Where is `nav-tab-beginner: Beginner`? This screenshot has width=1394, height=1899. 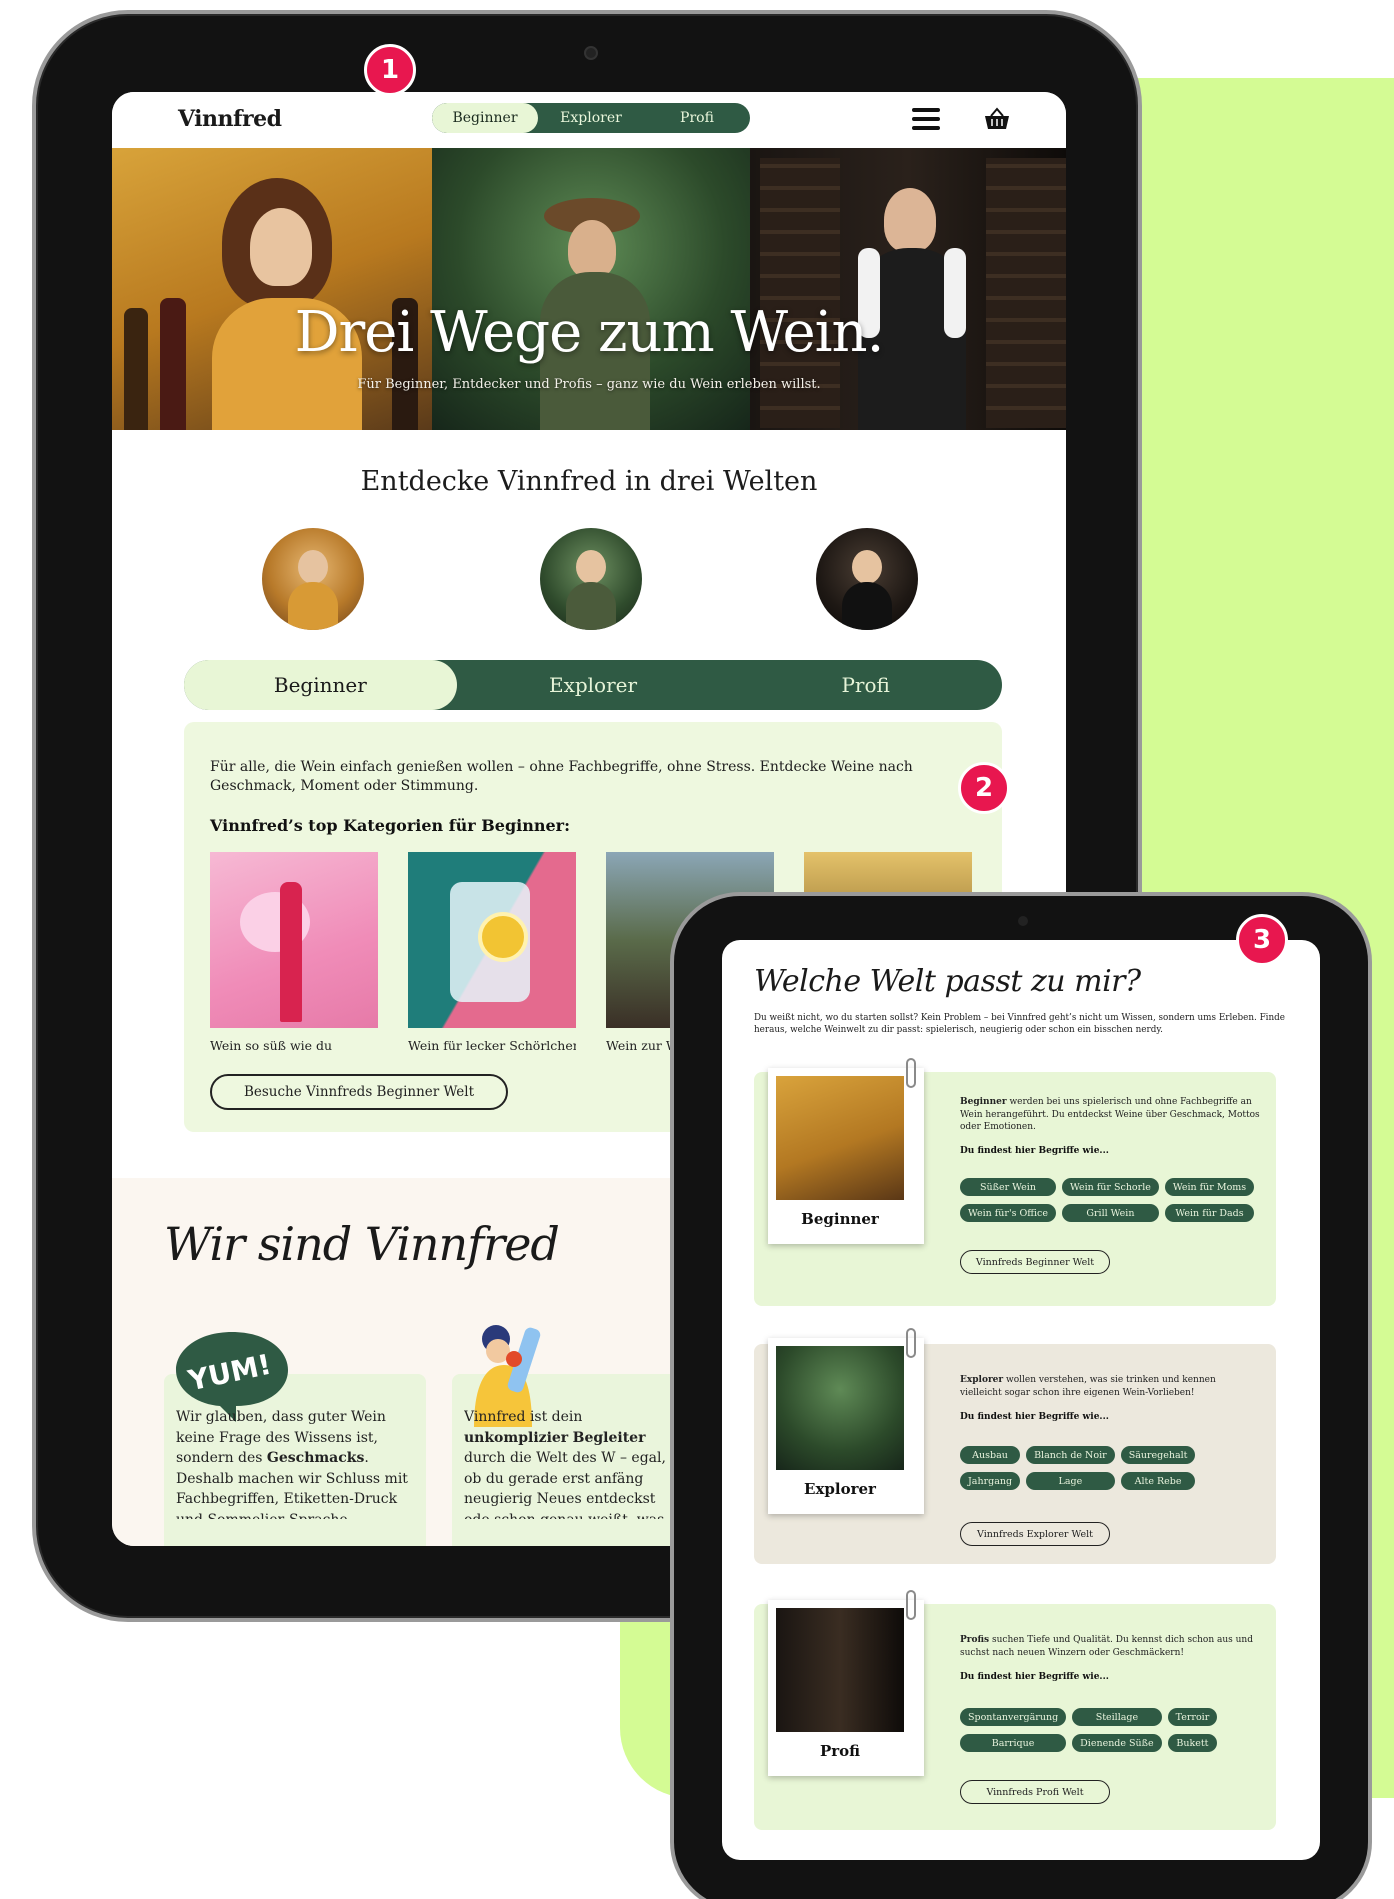 nav-tab-beginner: Beginner is located at coordinates (485, 118).